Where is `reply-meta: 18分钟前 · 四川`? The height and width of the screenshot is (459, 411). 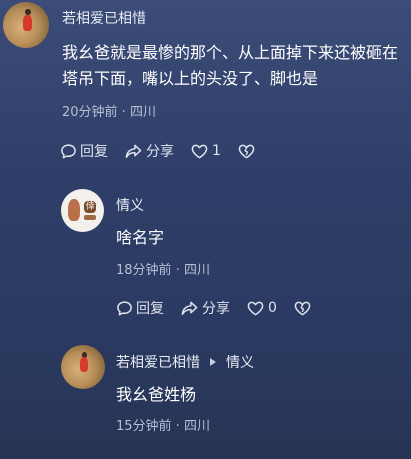
reply-meta: 18分钟前 · 四川 is located at coordinates (163, 270).